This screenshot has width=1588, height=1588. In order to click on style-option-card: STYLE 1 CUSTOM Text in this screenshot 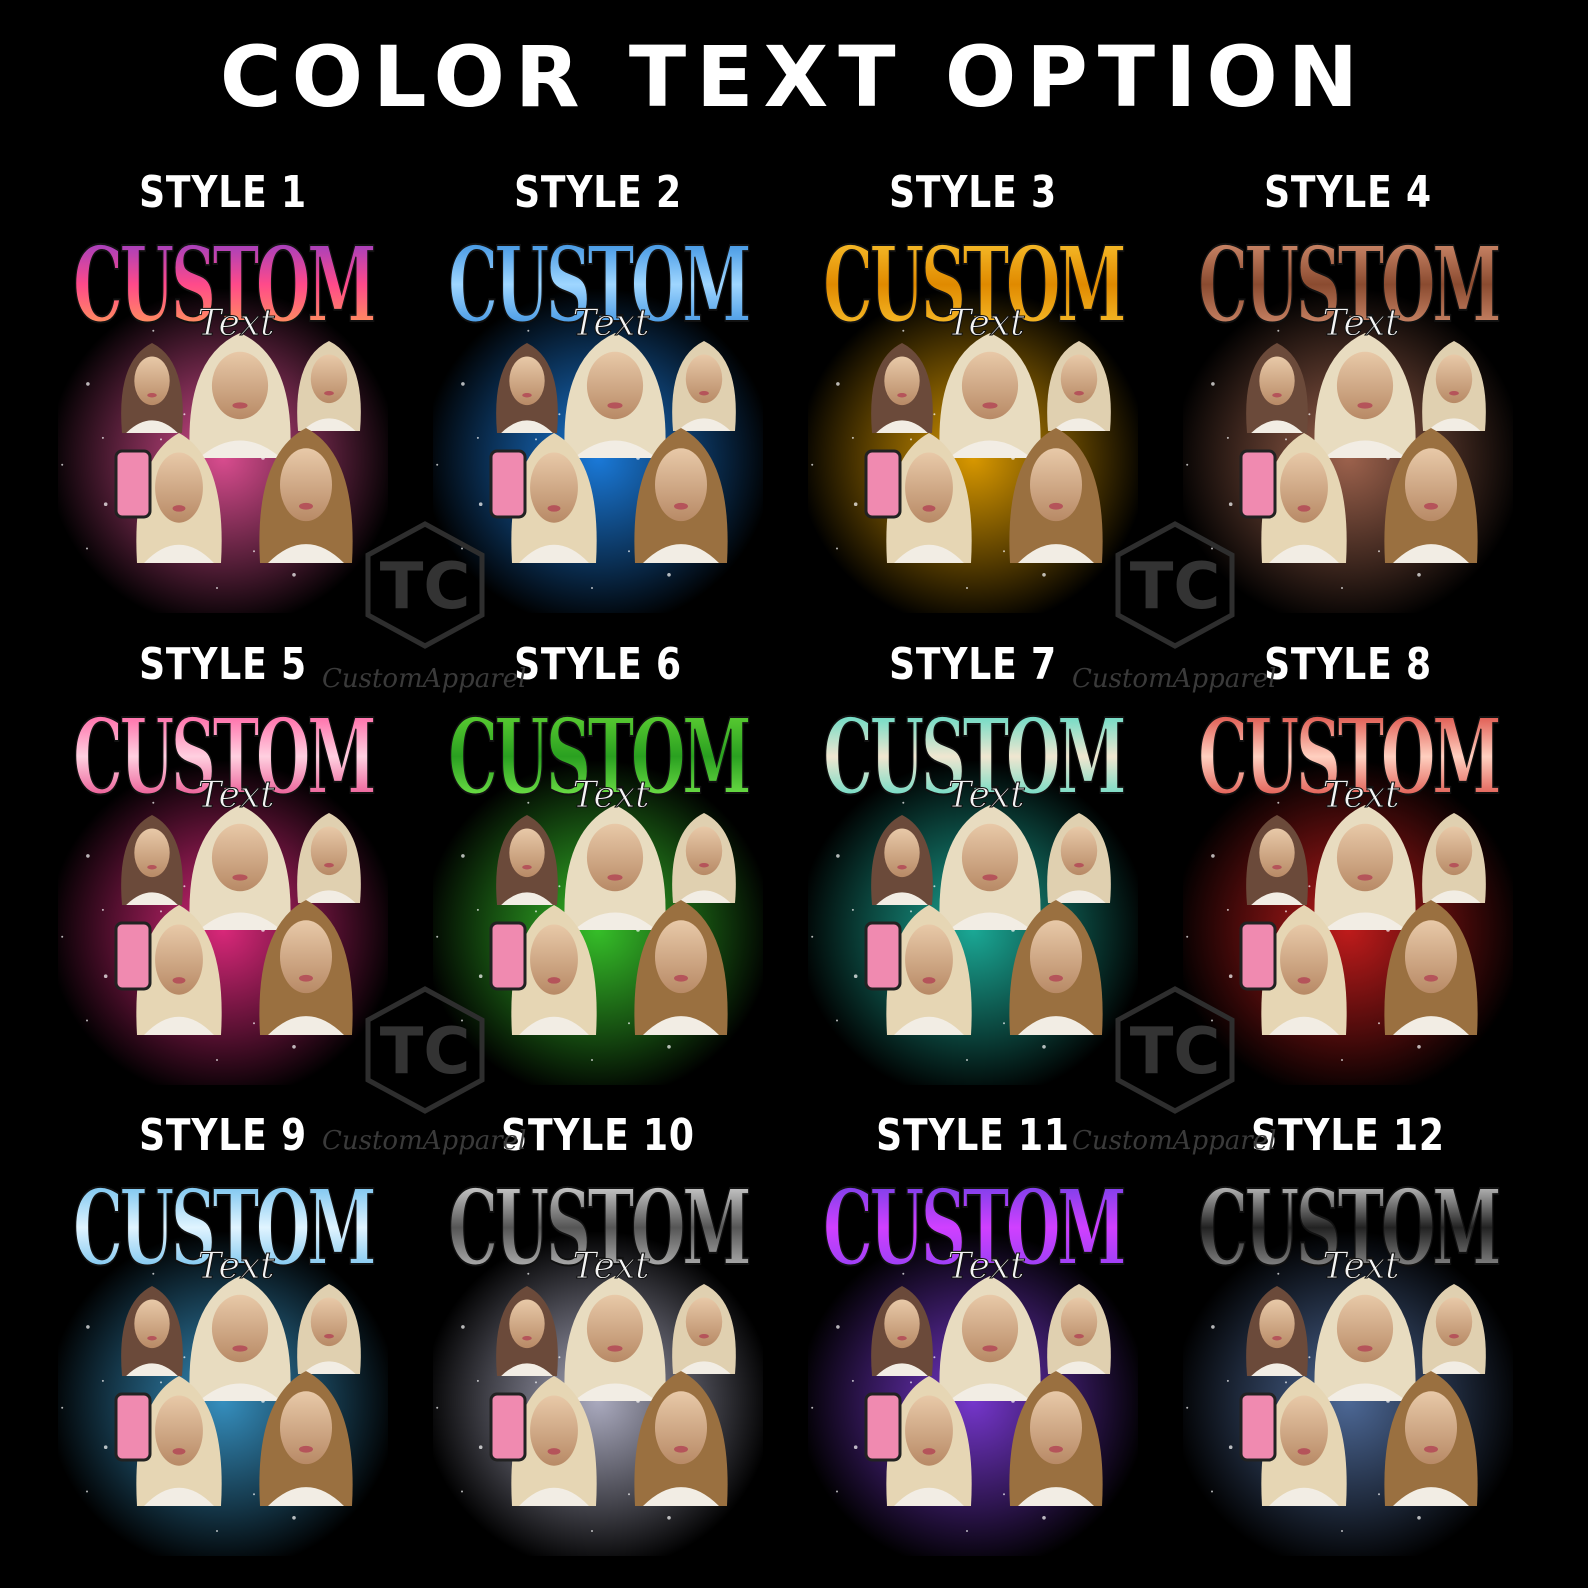, I will do `click(223, 389)`.